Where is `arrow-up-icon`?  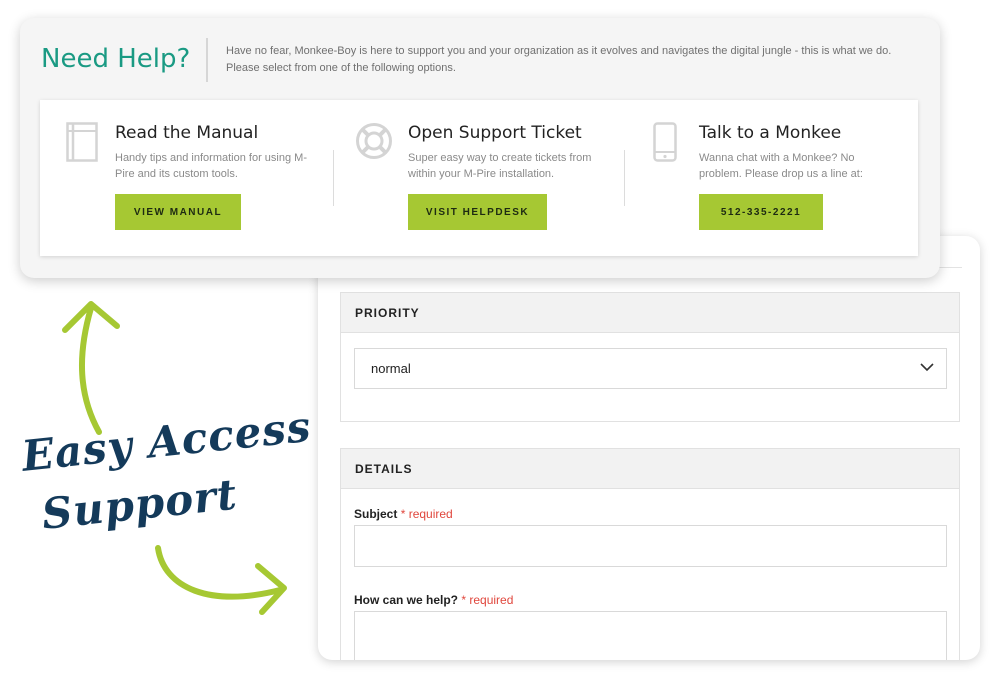 arrow-up-icon is located at coordinates (91, 368).